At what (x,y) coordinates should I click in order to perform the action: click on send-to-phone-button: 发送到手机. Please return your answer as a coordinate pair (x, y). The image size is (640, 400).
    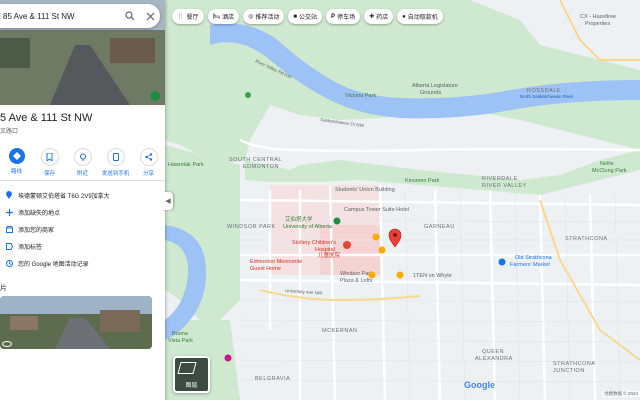
    Looking at the image, I should click on (116, 162).